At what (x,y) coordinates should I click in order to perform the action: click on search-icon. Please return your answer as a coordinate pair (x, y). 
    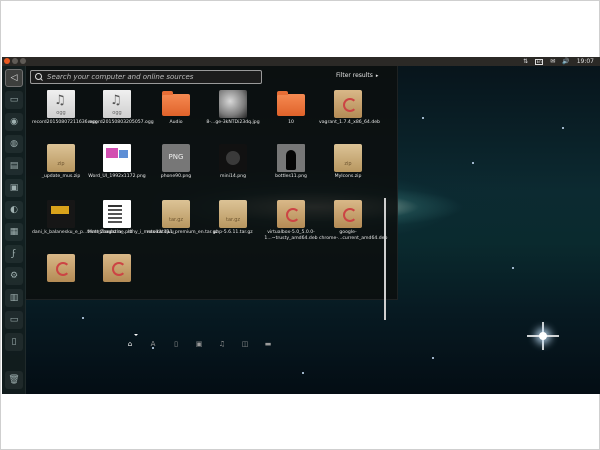
    Looking at the image, I should click on (39, 77).